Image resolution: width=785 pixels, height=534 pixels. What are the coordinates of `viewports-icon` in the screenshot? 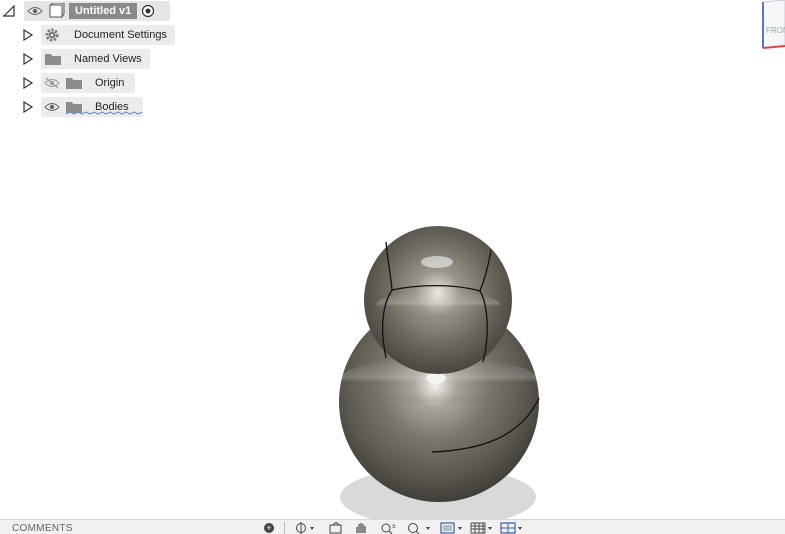 It's located at (513, 527).